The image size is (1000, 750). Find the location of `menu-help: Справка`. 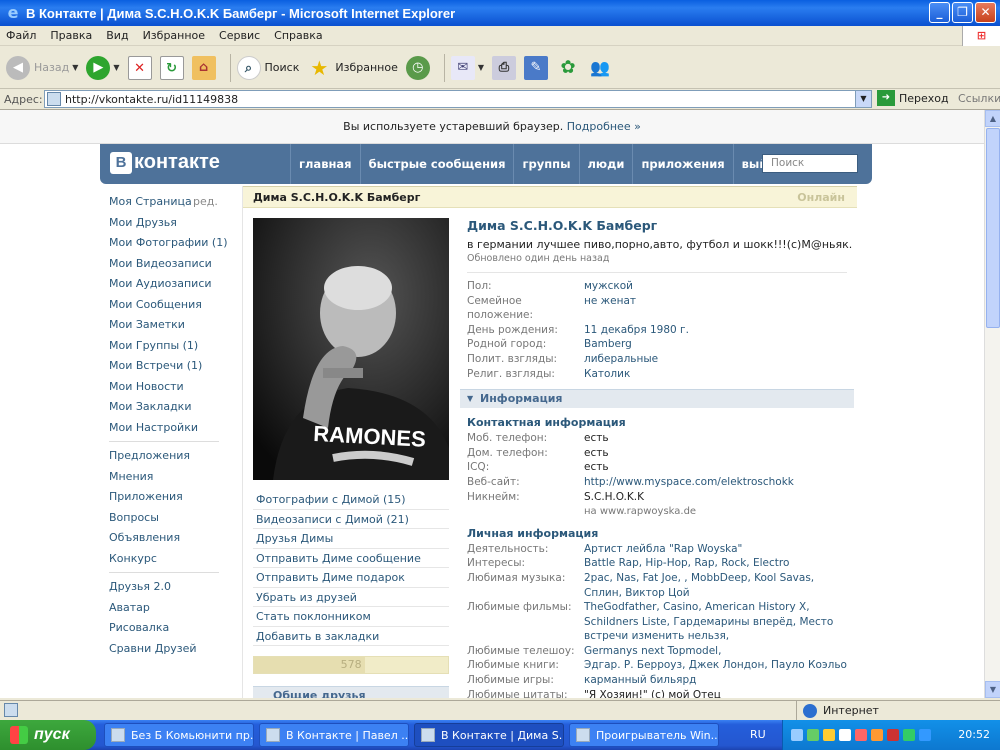

menu-help: Справка is located at coordinates (298, 35).